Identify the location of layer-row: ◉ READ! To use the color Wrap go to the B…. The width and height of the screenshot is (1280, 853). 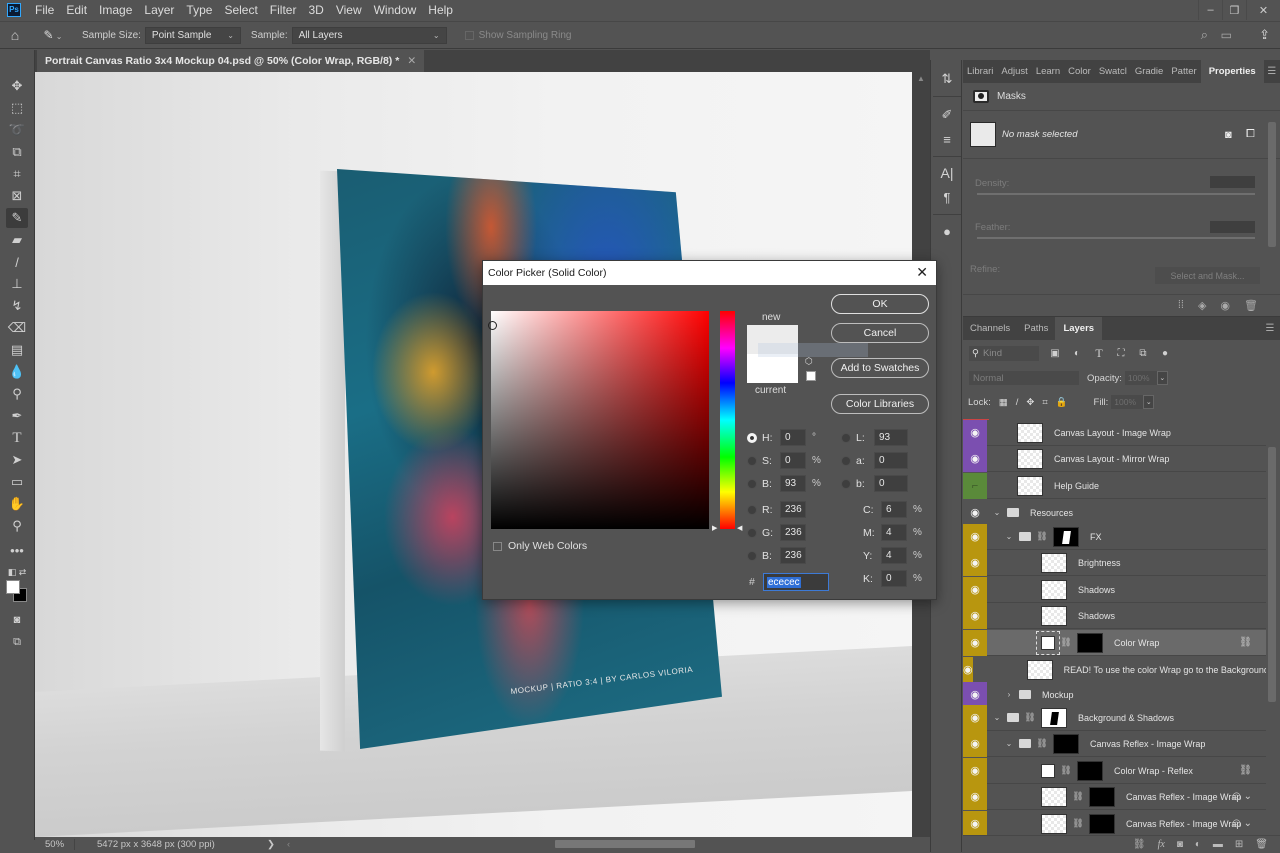
(1114, 669).